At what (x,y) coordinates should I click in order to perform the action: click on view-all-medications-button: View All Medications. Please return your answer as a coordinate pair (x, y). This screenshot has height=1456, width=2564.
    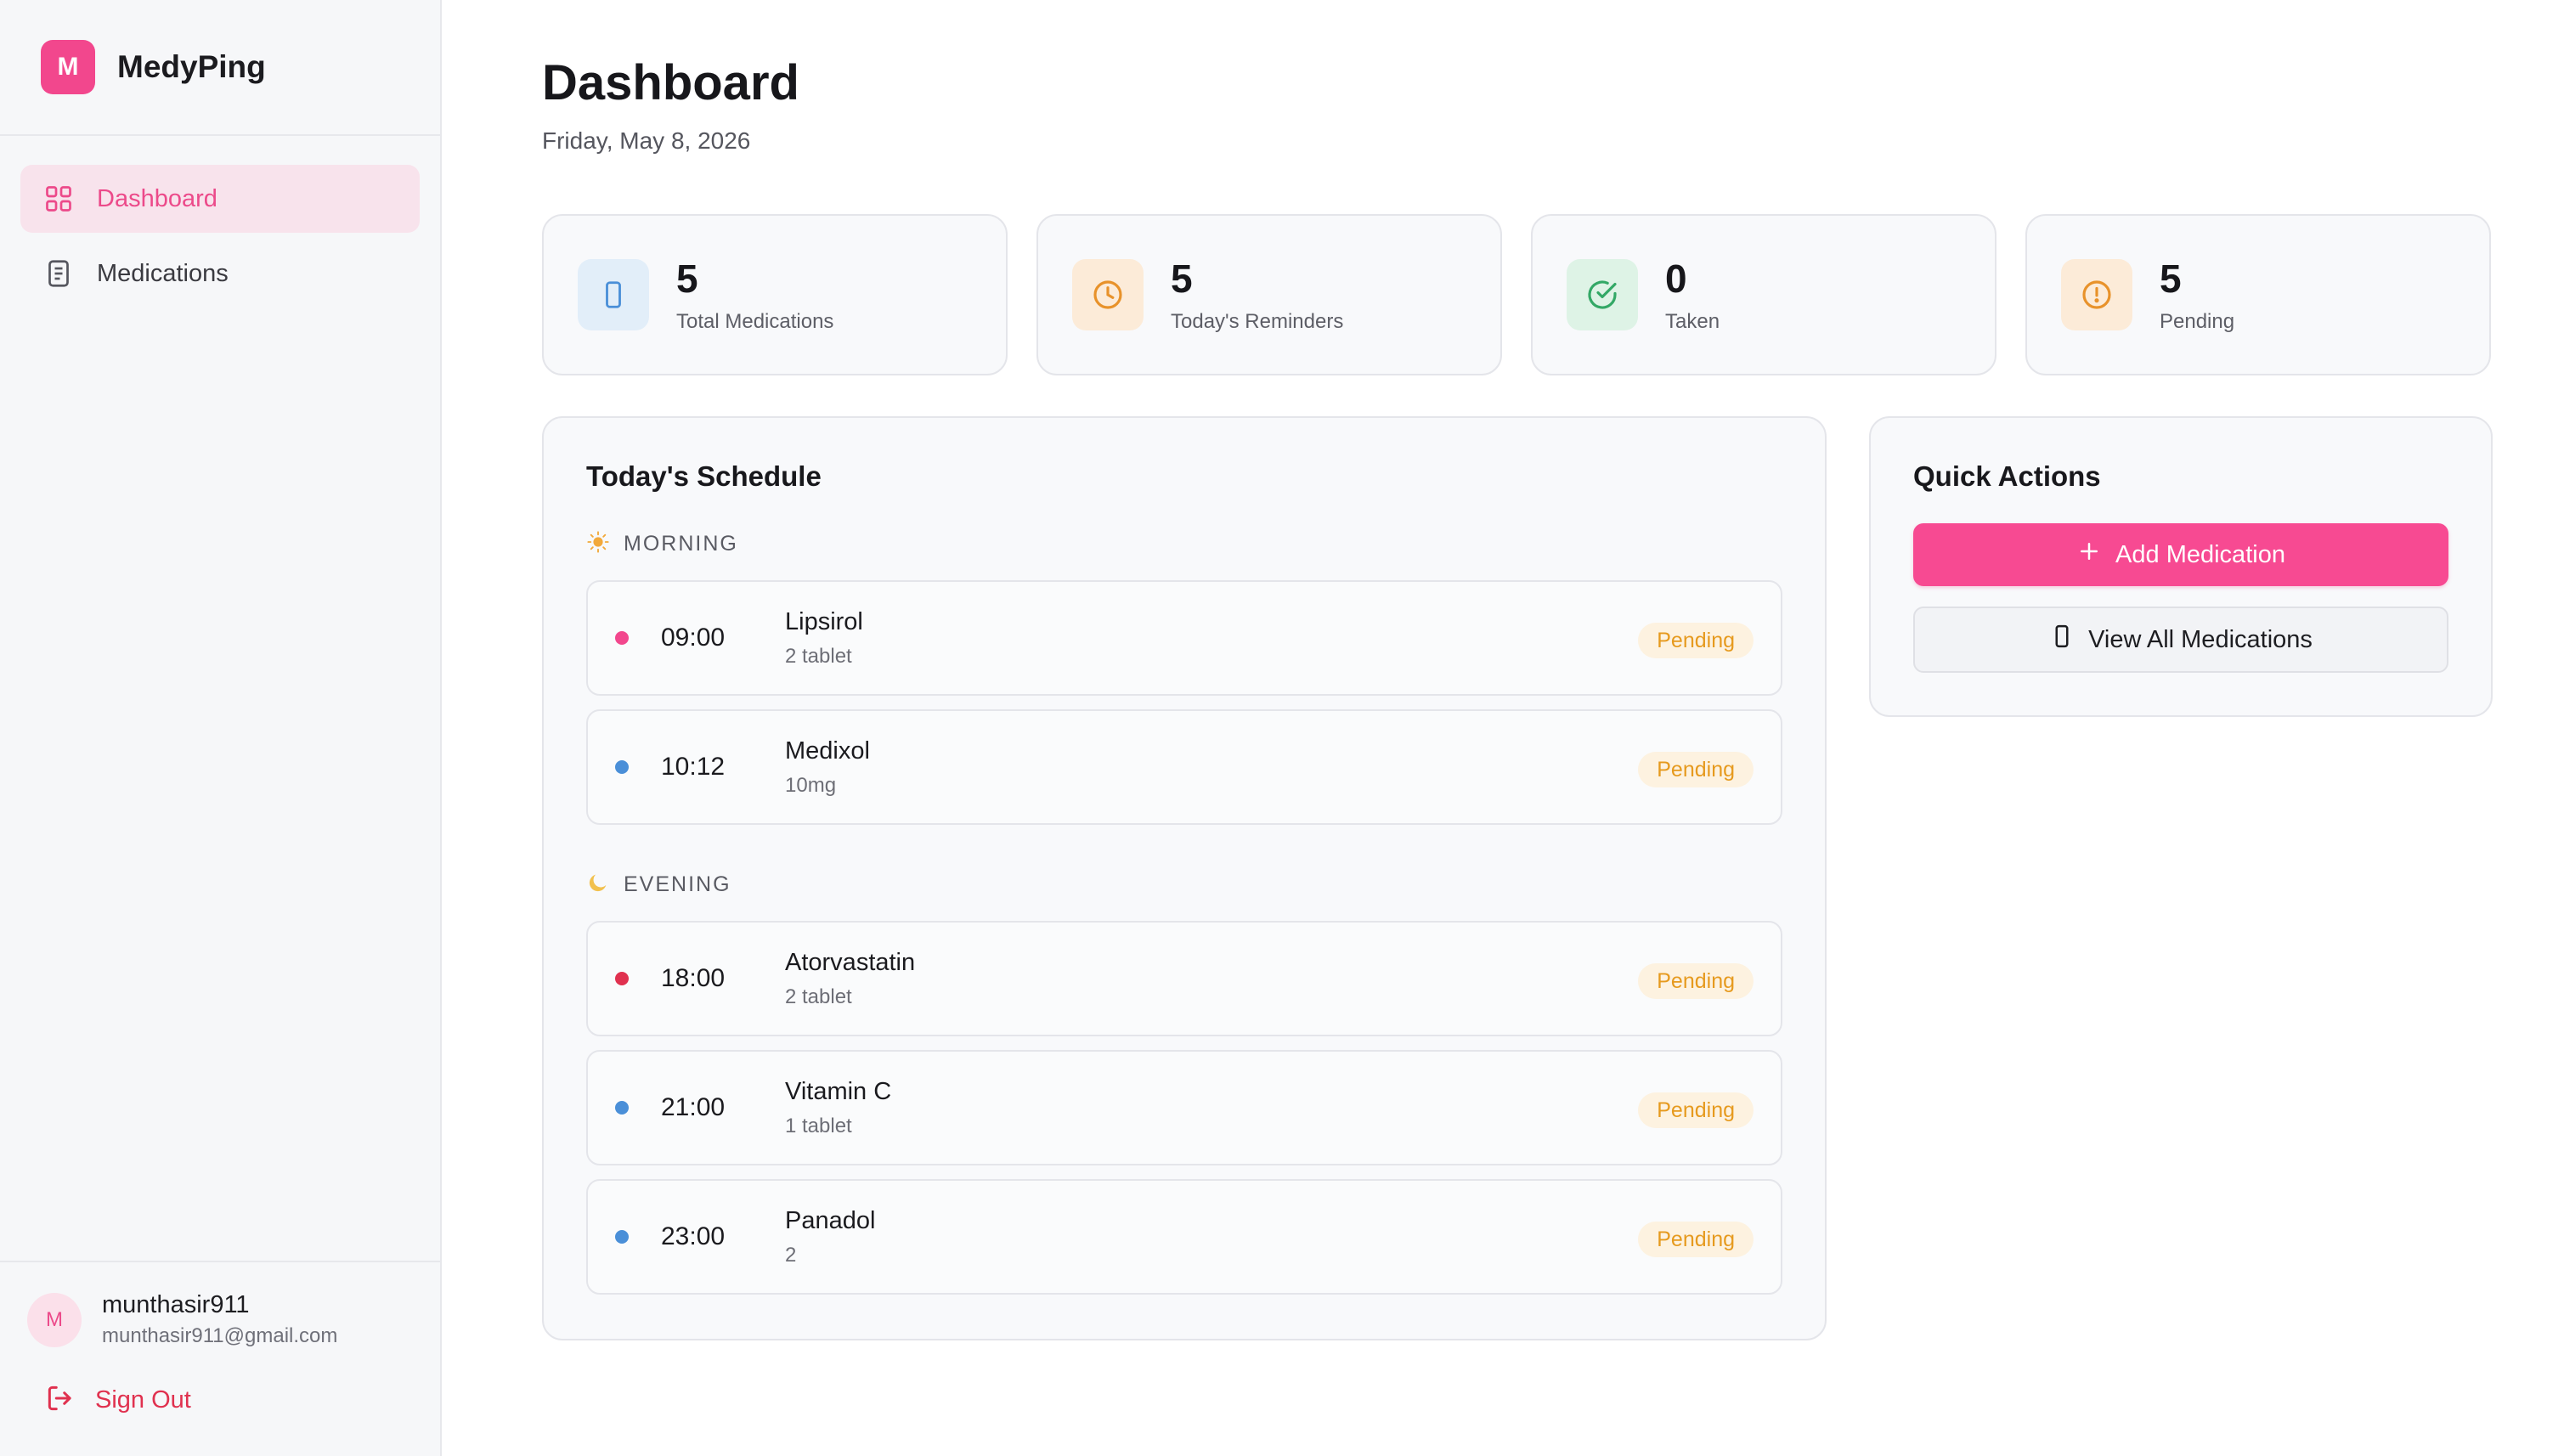
    Looking at the image, I should click on (2180, 640).